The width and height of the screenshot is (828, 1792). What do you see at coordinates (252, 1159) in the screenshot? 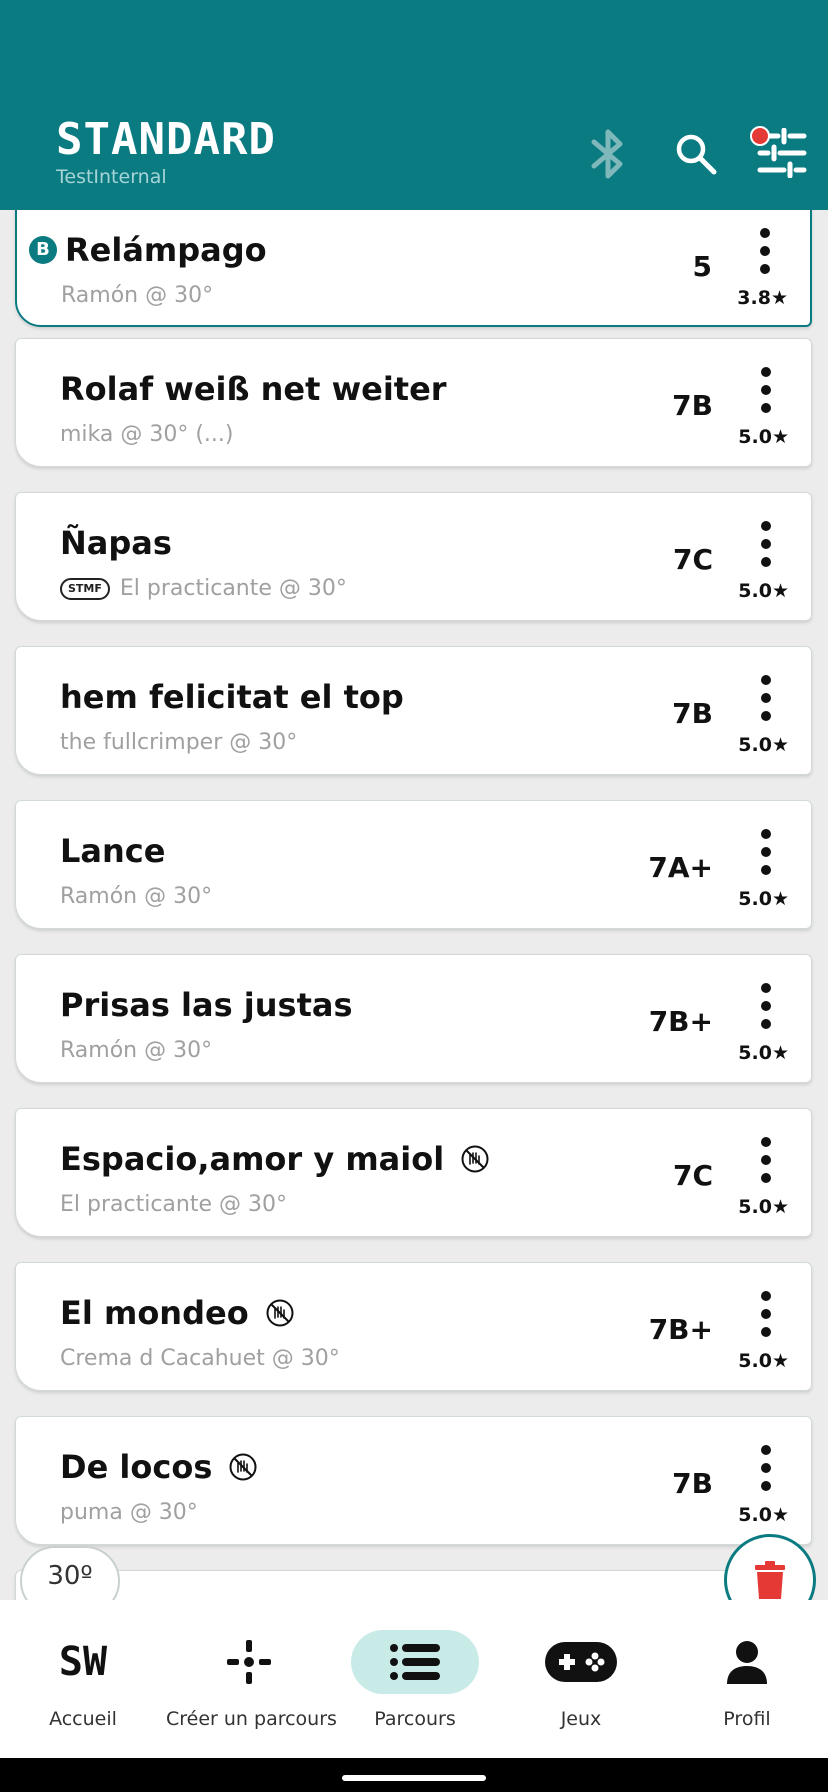
I see `route-name: Espacio,amor y maiol` at bounding box center [252, 1159].